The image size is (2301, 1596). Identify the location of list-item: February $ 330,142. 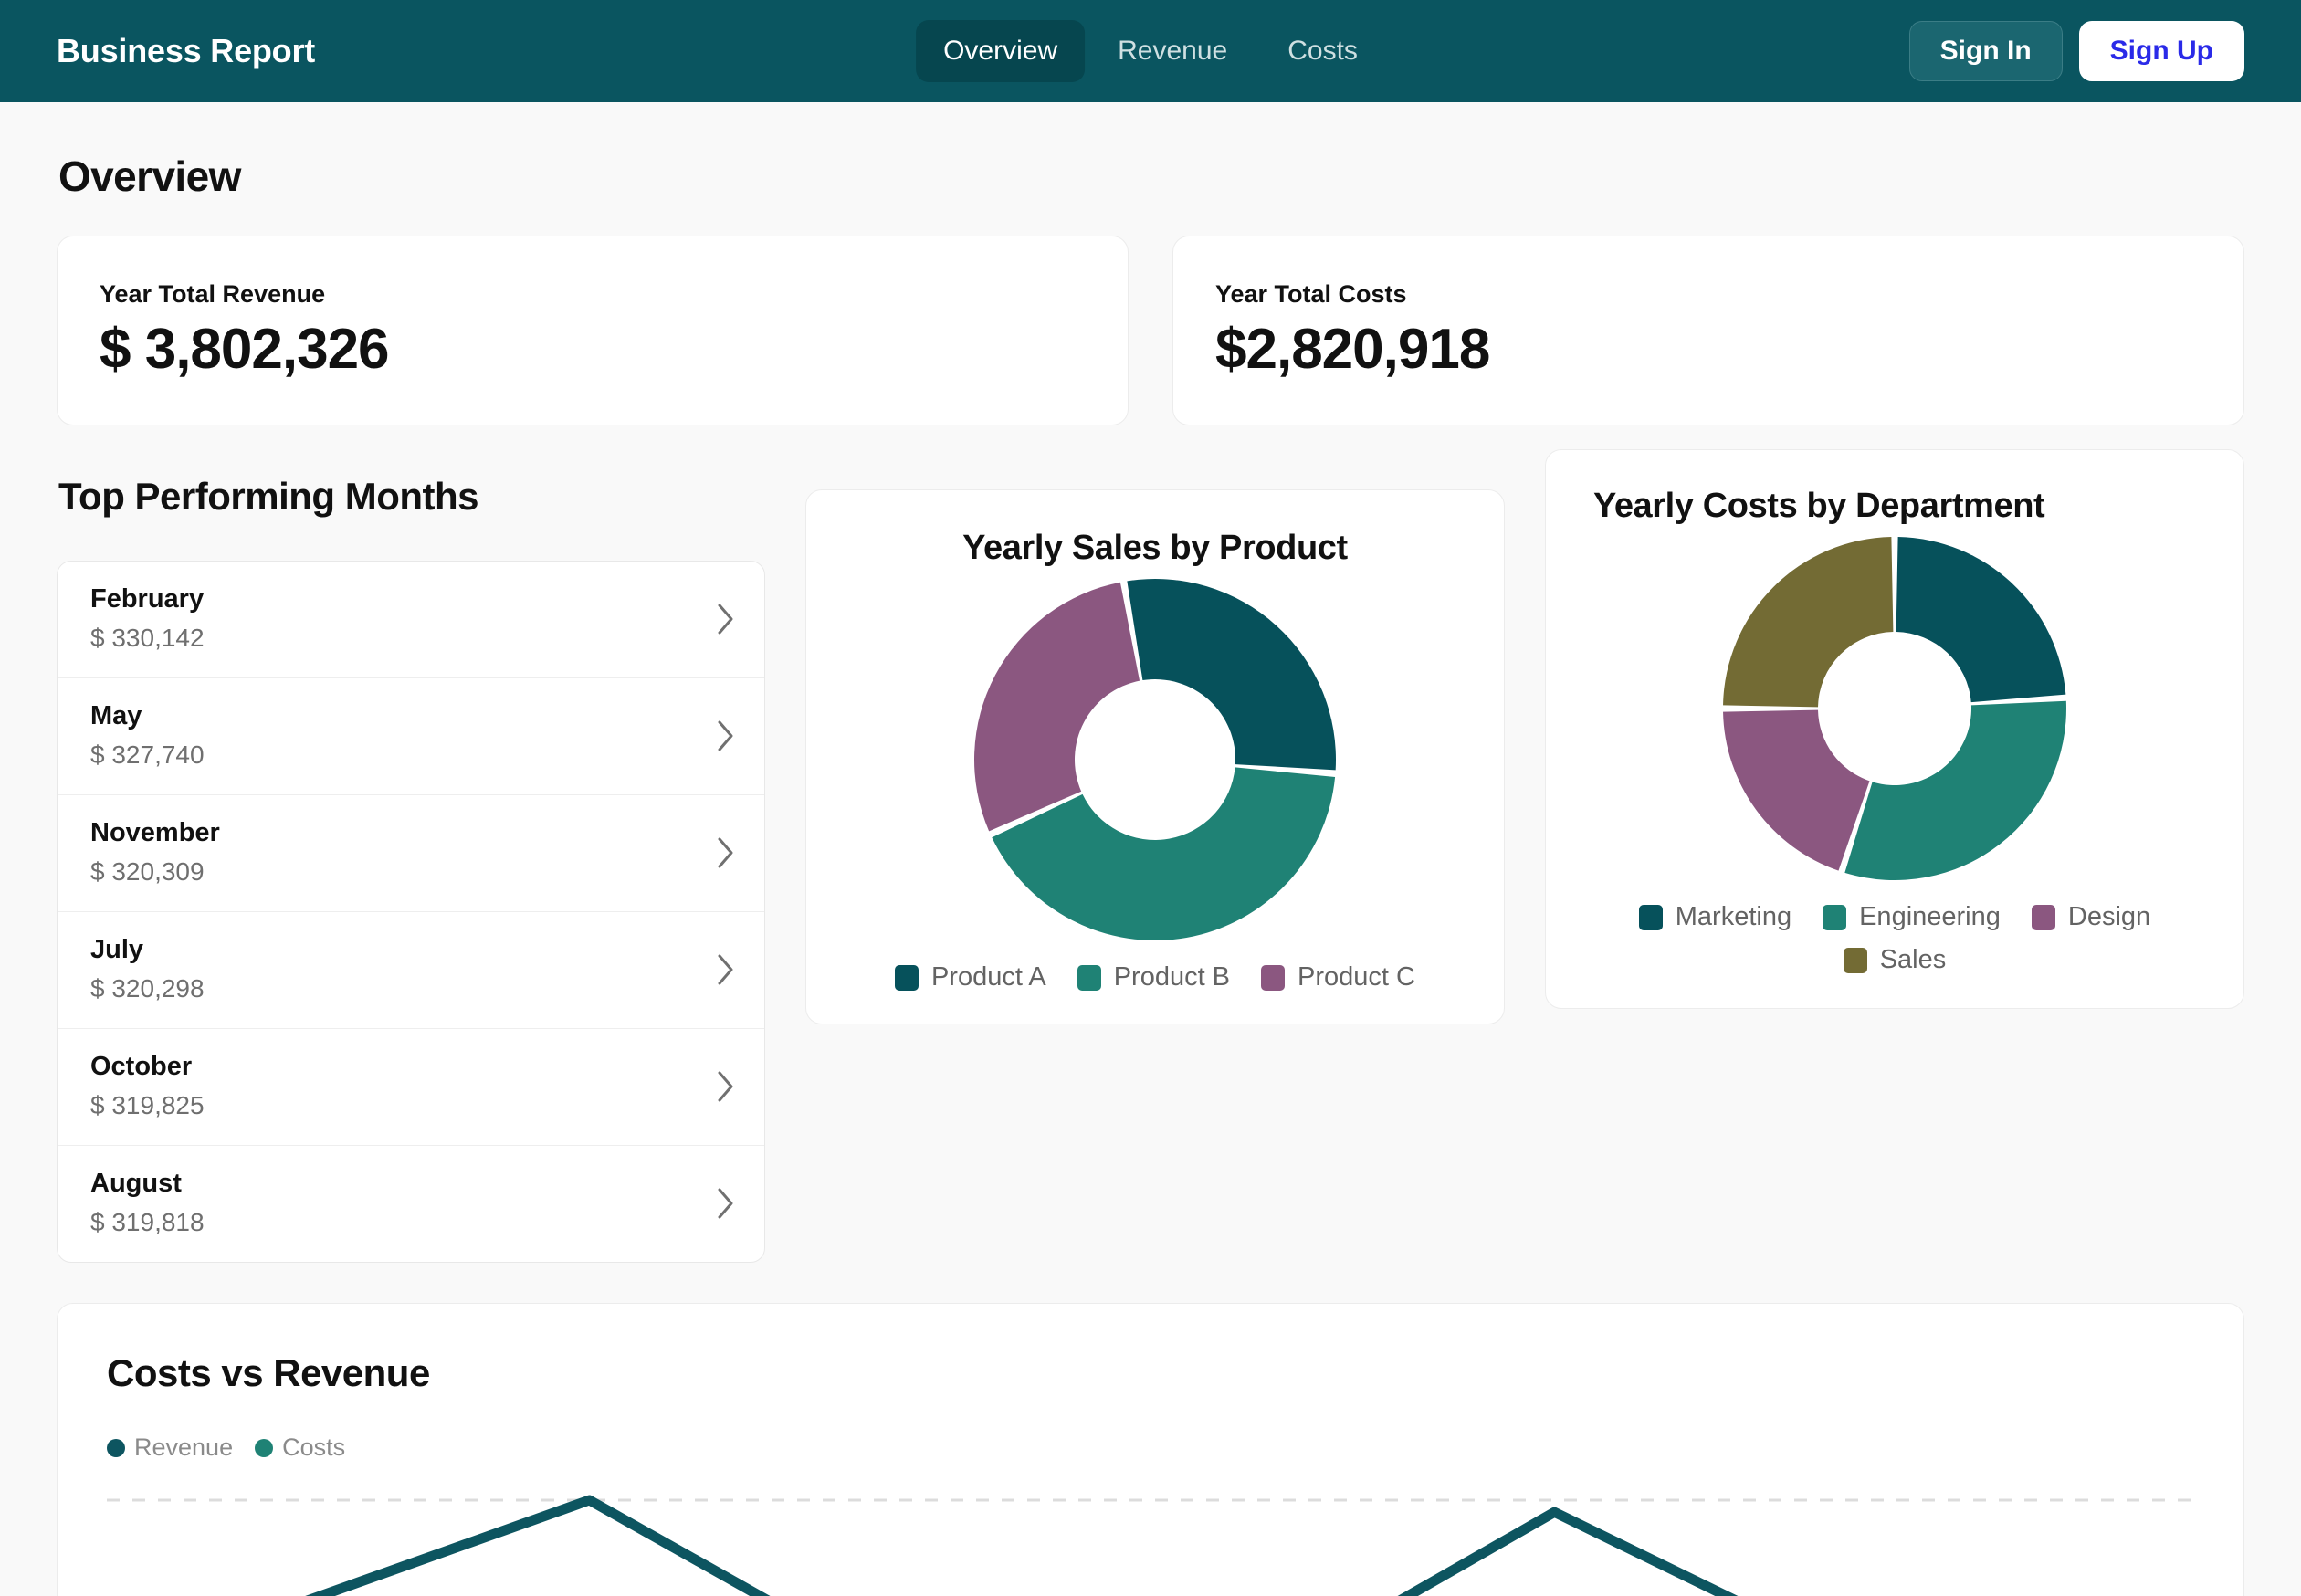
(411, 620).